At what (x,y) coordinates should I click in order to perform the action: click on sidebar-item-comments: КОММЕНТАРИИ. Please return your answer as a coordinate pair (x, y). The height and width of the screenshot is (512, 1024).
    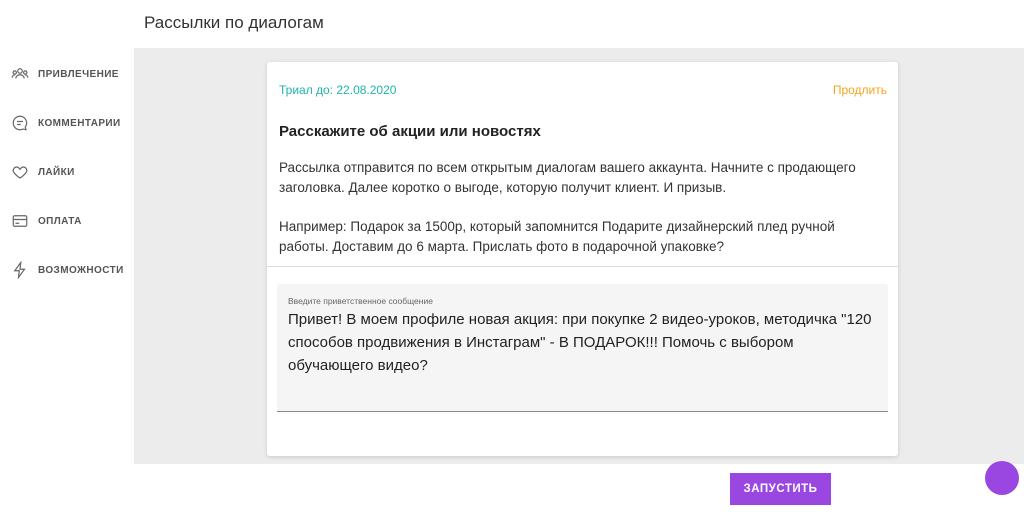
    Looking at the image, I should click on (67, 123).